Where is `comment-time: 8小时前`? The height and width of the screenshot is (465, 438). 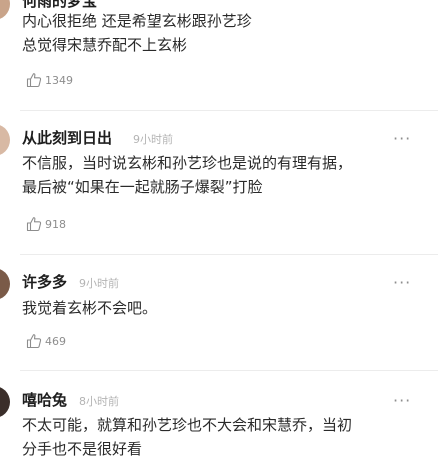
comment-time: 8小时前 is located at coordinates (99, 401).